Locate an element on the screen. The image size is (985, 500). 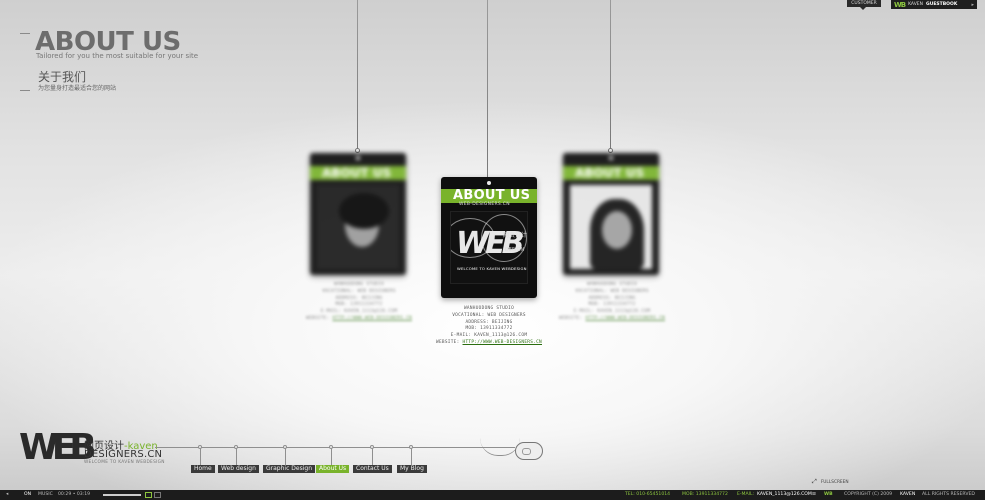
fullscreen-label: FULLSCREEN is located at coordinates (834, 482).